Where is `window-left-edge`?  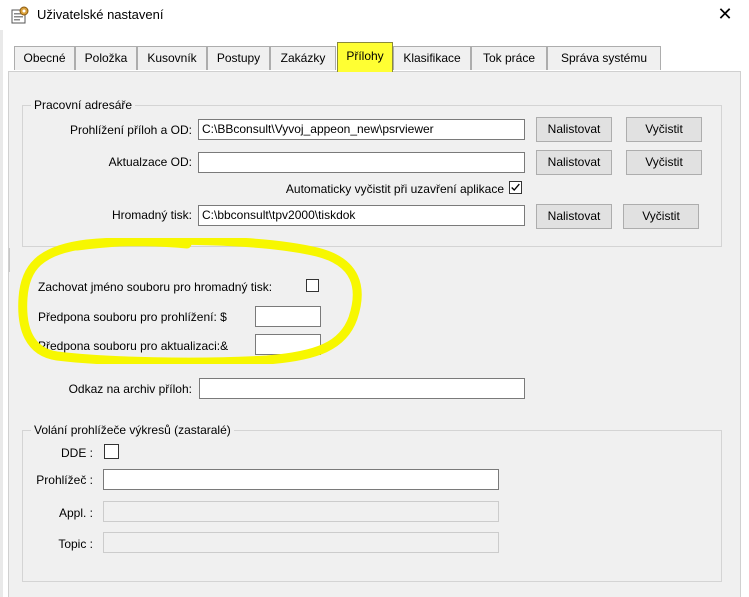
window-left-edge is located at coordinates (1, 313).